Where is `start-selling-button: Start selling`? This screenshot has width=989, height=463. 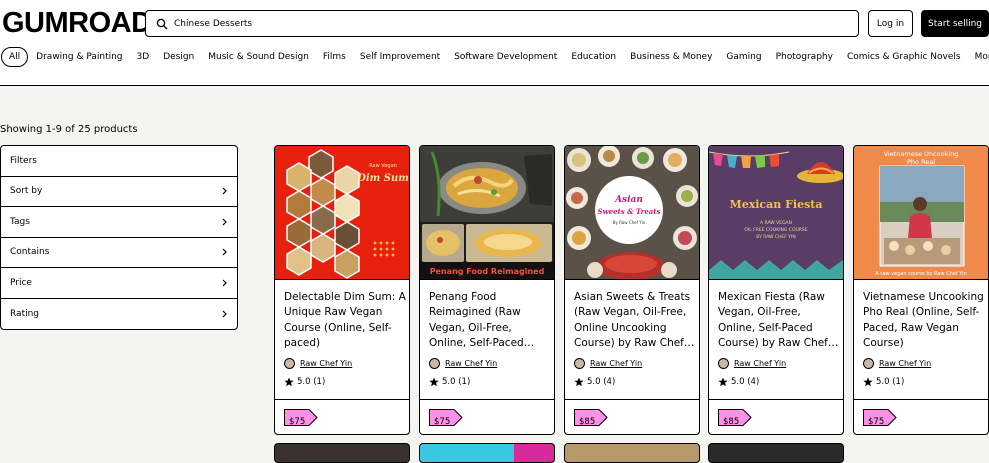 start-selling-button: Start selling is located at coordinates (955, 23).